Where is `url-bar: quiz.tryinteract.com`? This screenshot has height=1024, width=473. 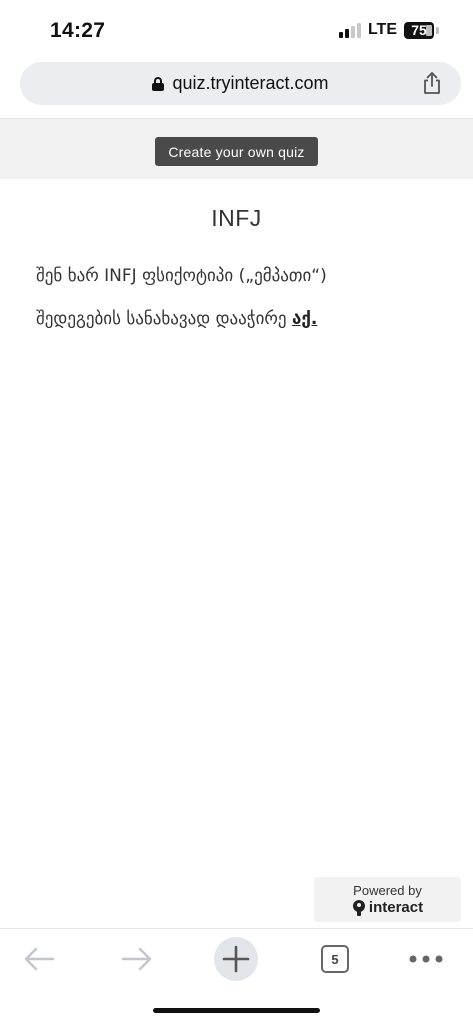 url-bar: quiz.tryinteract.com is located at coordinates (240, 83).